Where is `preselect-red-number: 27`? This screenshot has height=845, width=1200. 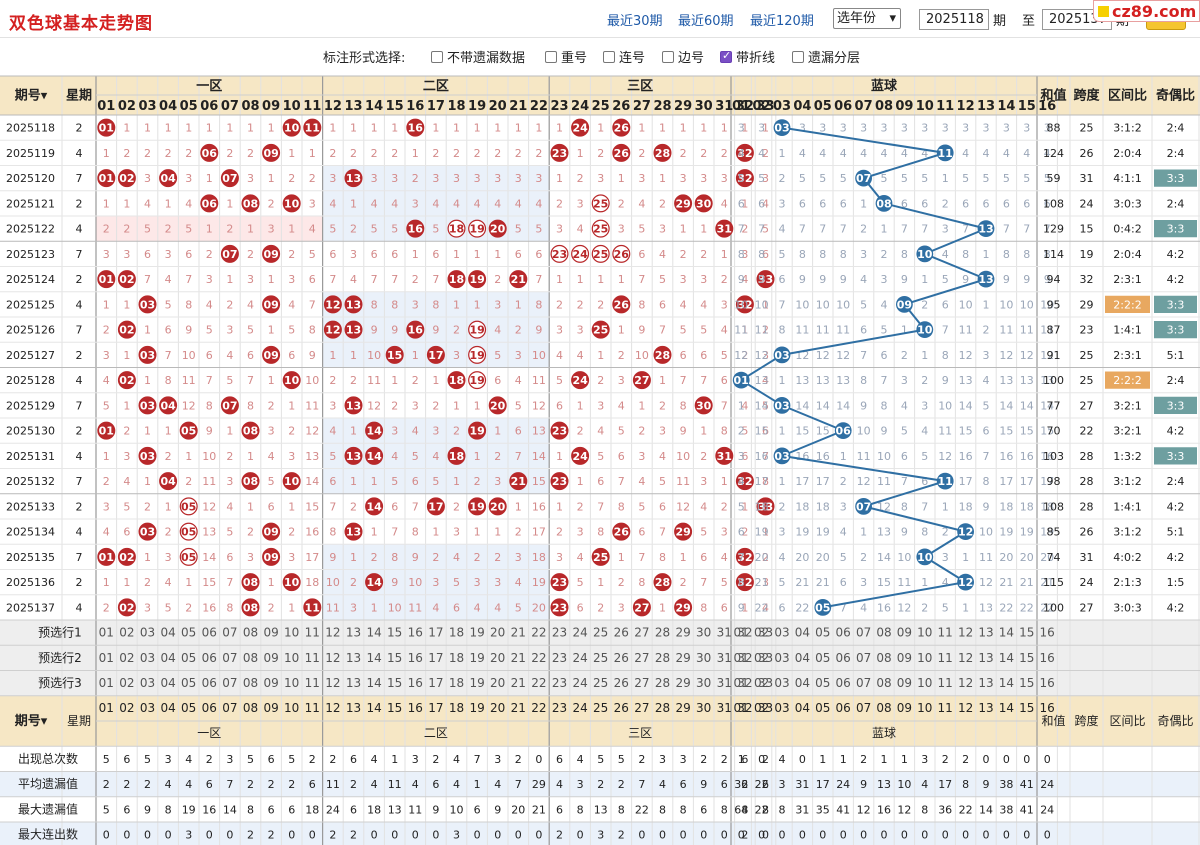 preselect-red-number: 27 is located at coordinates (641, 658).